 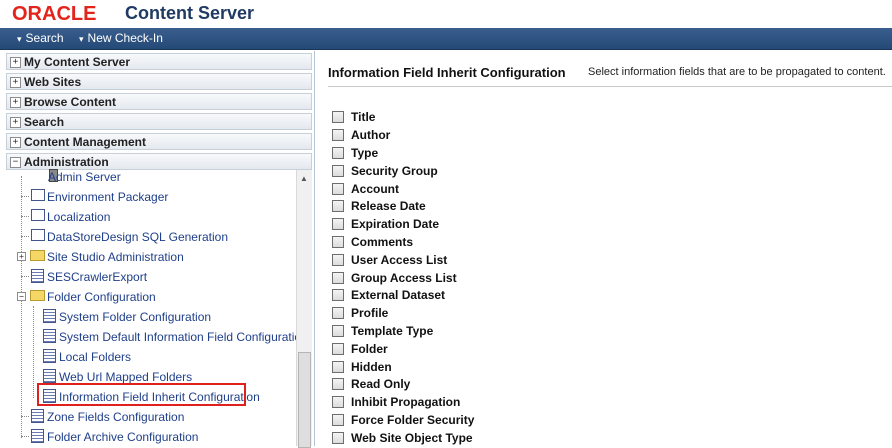 What do you see at coordinates (141, 394) in the screenshot?
I see `selection-highlight` at bounding box center [141, 394].